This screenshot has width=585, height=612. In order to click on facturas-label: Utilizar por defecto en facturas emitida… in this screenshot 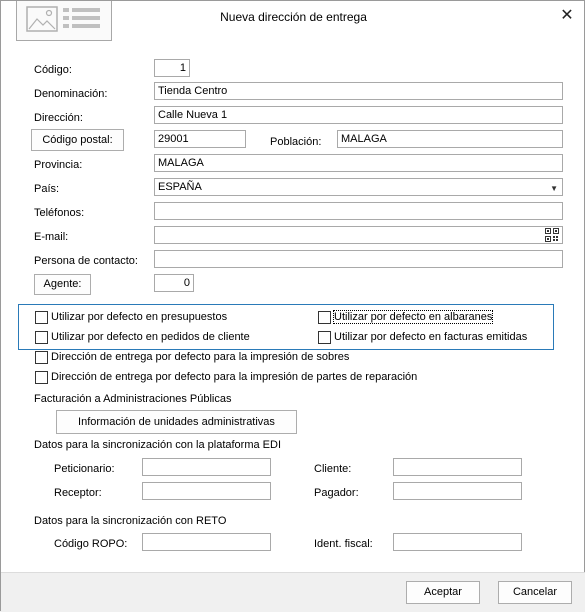, I will do `click(430, 337)`.